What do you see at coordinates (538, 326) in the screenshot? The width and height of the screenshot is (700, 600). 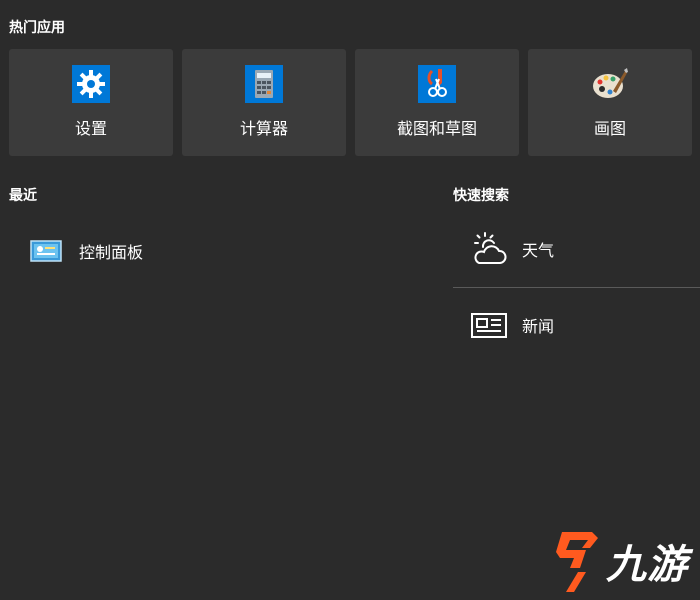 I see `quick-search-label: 新闻` at bounding box center [538, 326].